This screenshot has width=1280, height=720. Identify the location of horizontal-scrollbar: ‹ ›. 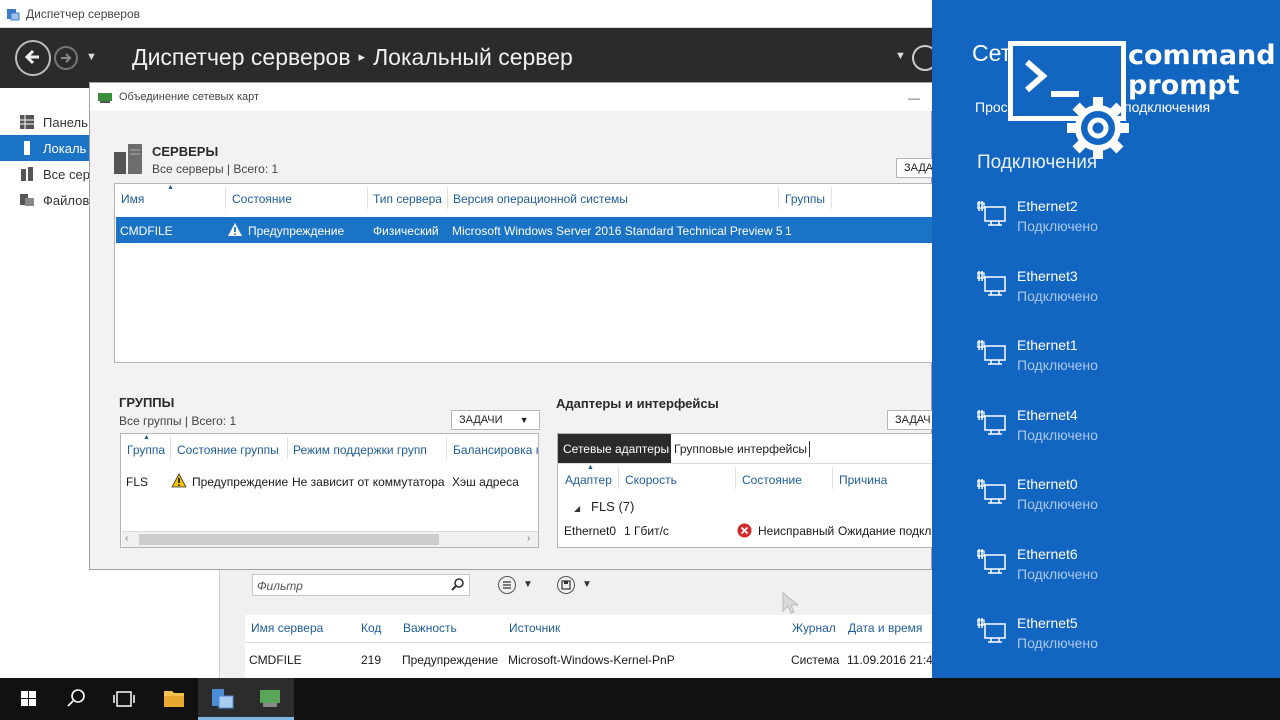
(330, 539).